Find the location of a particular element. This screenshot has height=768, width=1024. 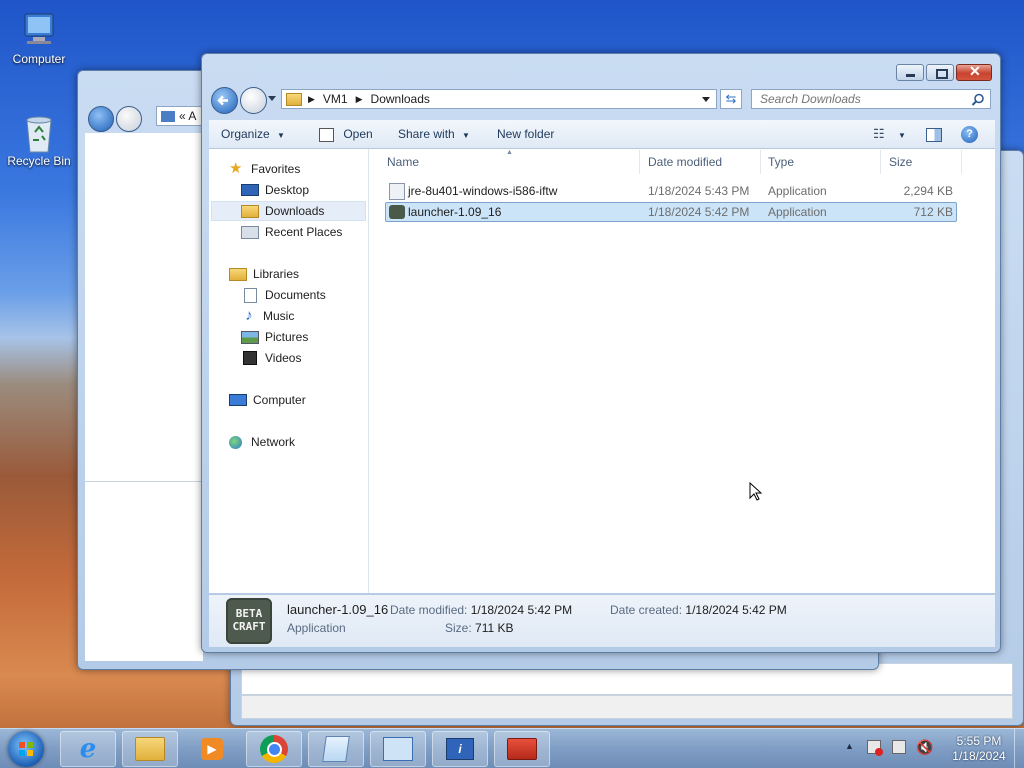

open-button: Open is located at coordinates (346, 134).